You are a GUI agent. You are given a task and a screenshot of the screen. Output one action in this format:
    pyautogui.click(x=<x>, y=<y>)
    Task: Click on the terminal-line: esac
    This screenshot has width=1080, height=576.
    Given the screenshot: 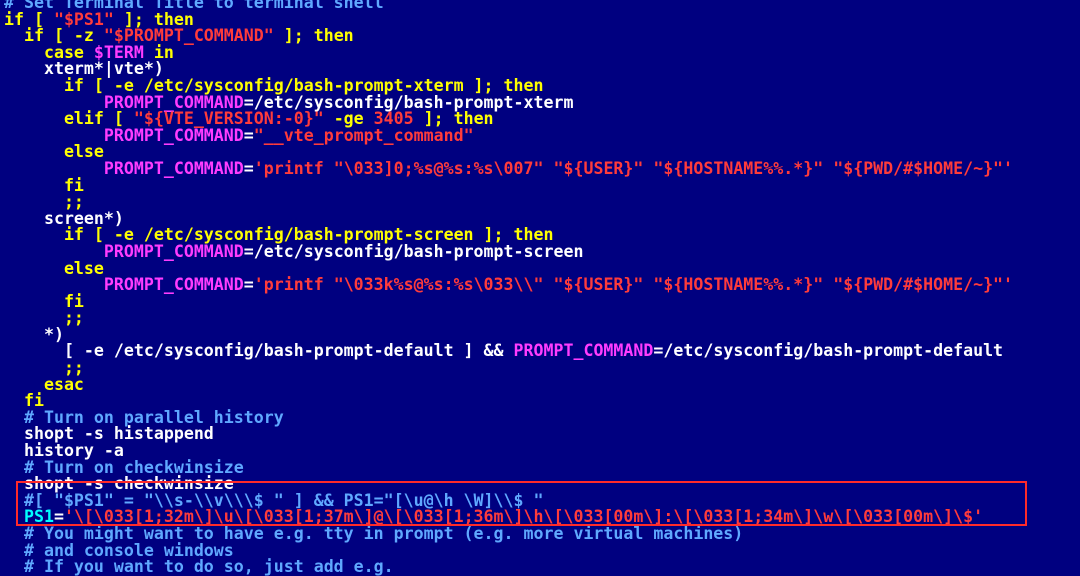 What is the action you would take?
    pyautogui.click(x=542, y=385)
    